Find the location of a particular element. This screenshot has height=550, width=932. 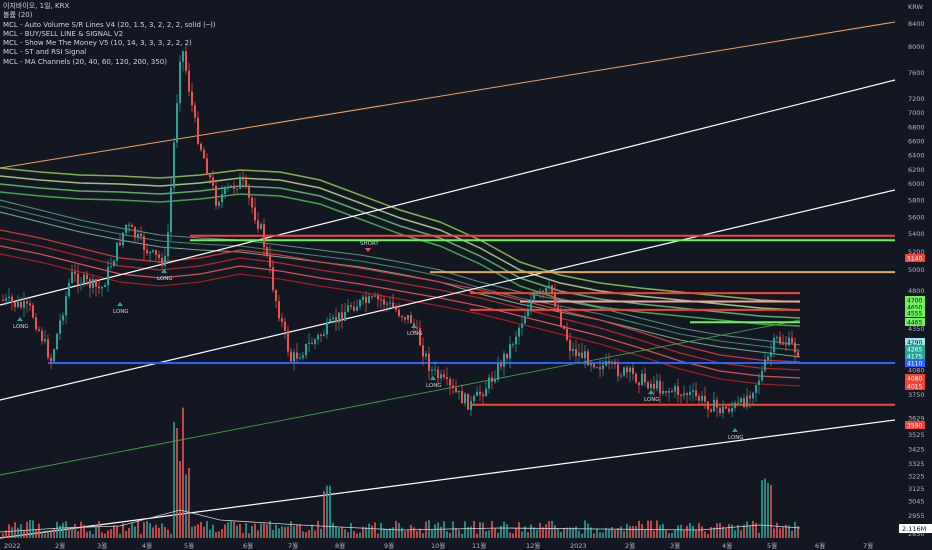

x-tick-label-9: 10월 is located at coordinates (438, 545).